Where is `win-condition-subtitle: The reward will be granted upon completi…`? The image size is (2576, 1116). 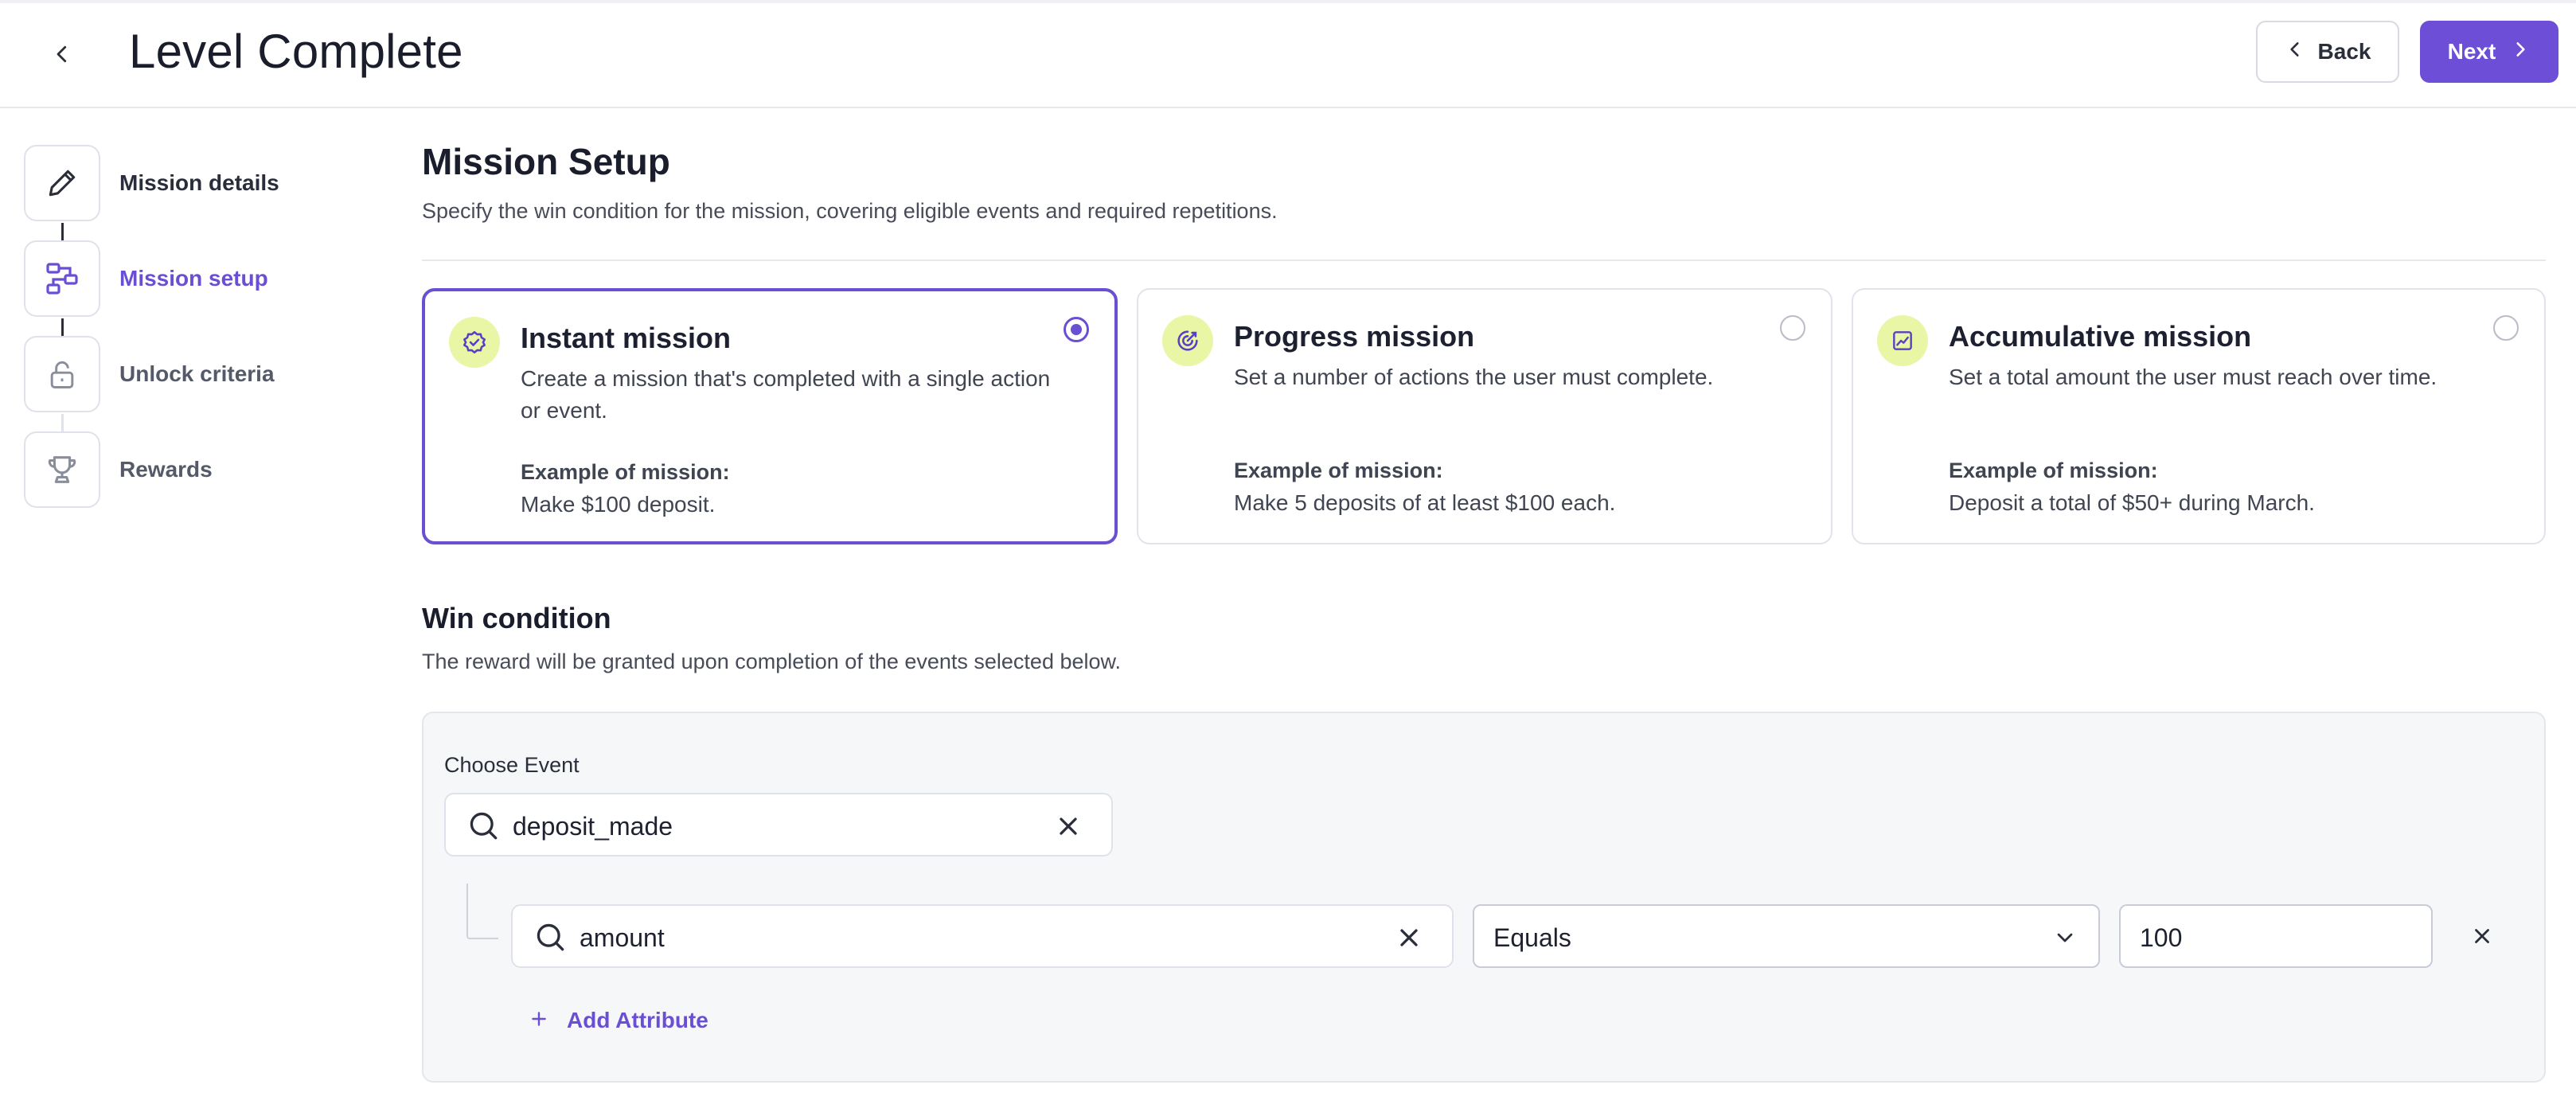 win-condition-subtitle: The reward will be granted upon completi… is located at coordinates (772, 661).